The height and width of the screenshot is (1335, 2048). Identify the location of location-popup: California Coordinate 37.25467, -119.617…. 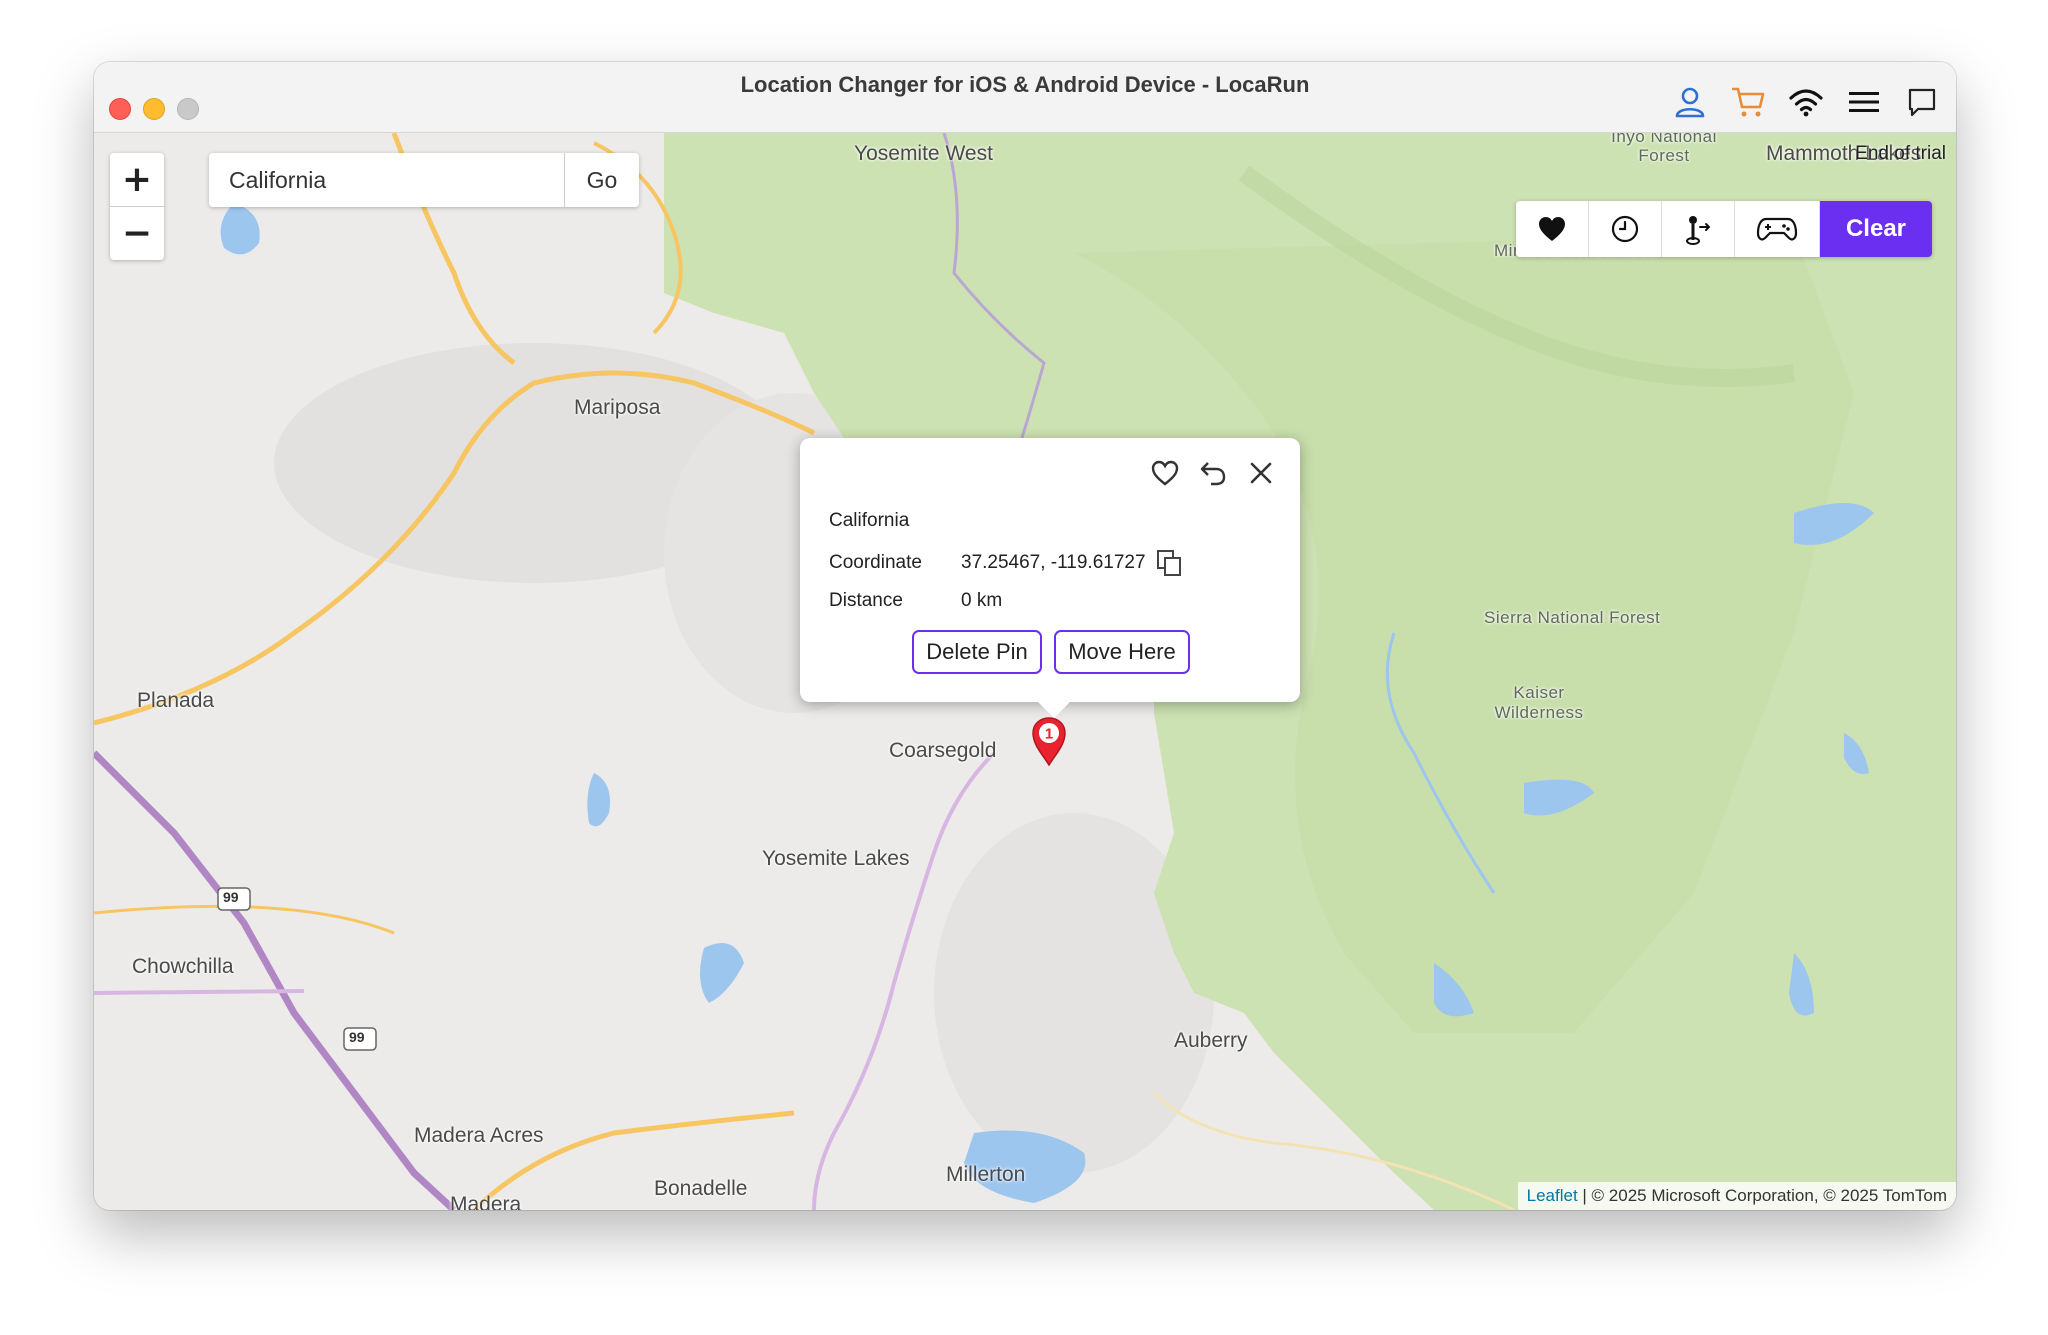
(1050, 578).